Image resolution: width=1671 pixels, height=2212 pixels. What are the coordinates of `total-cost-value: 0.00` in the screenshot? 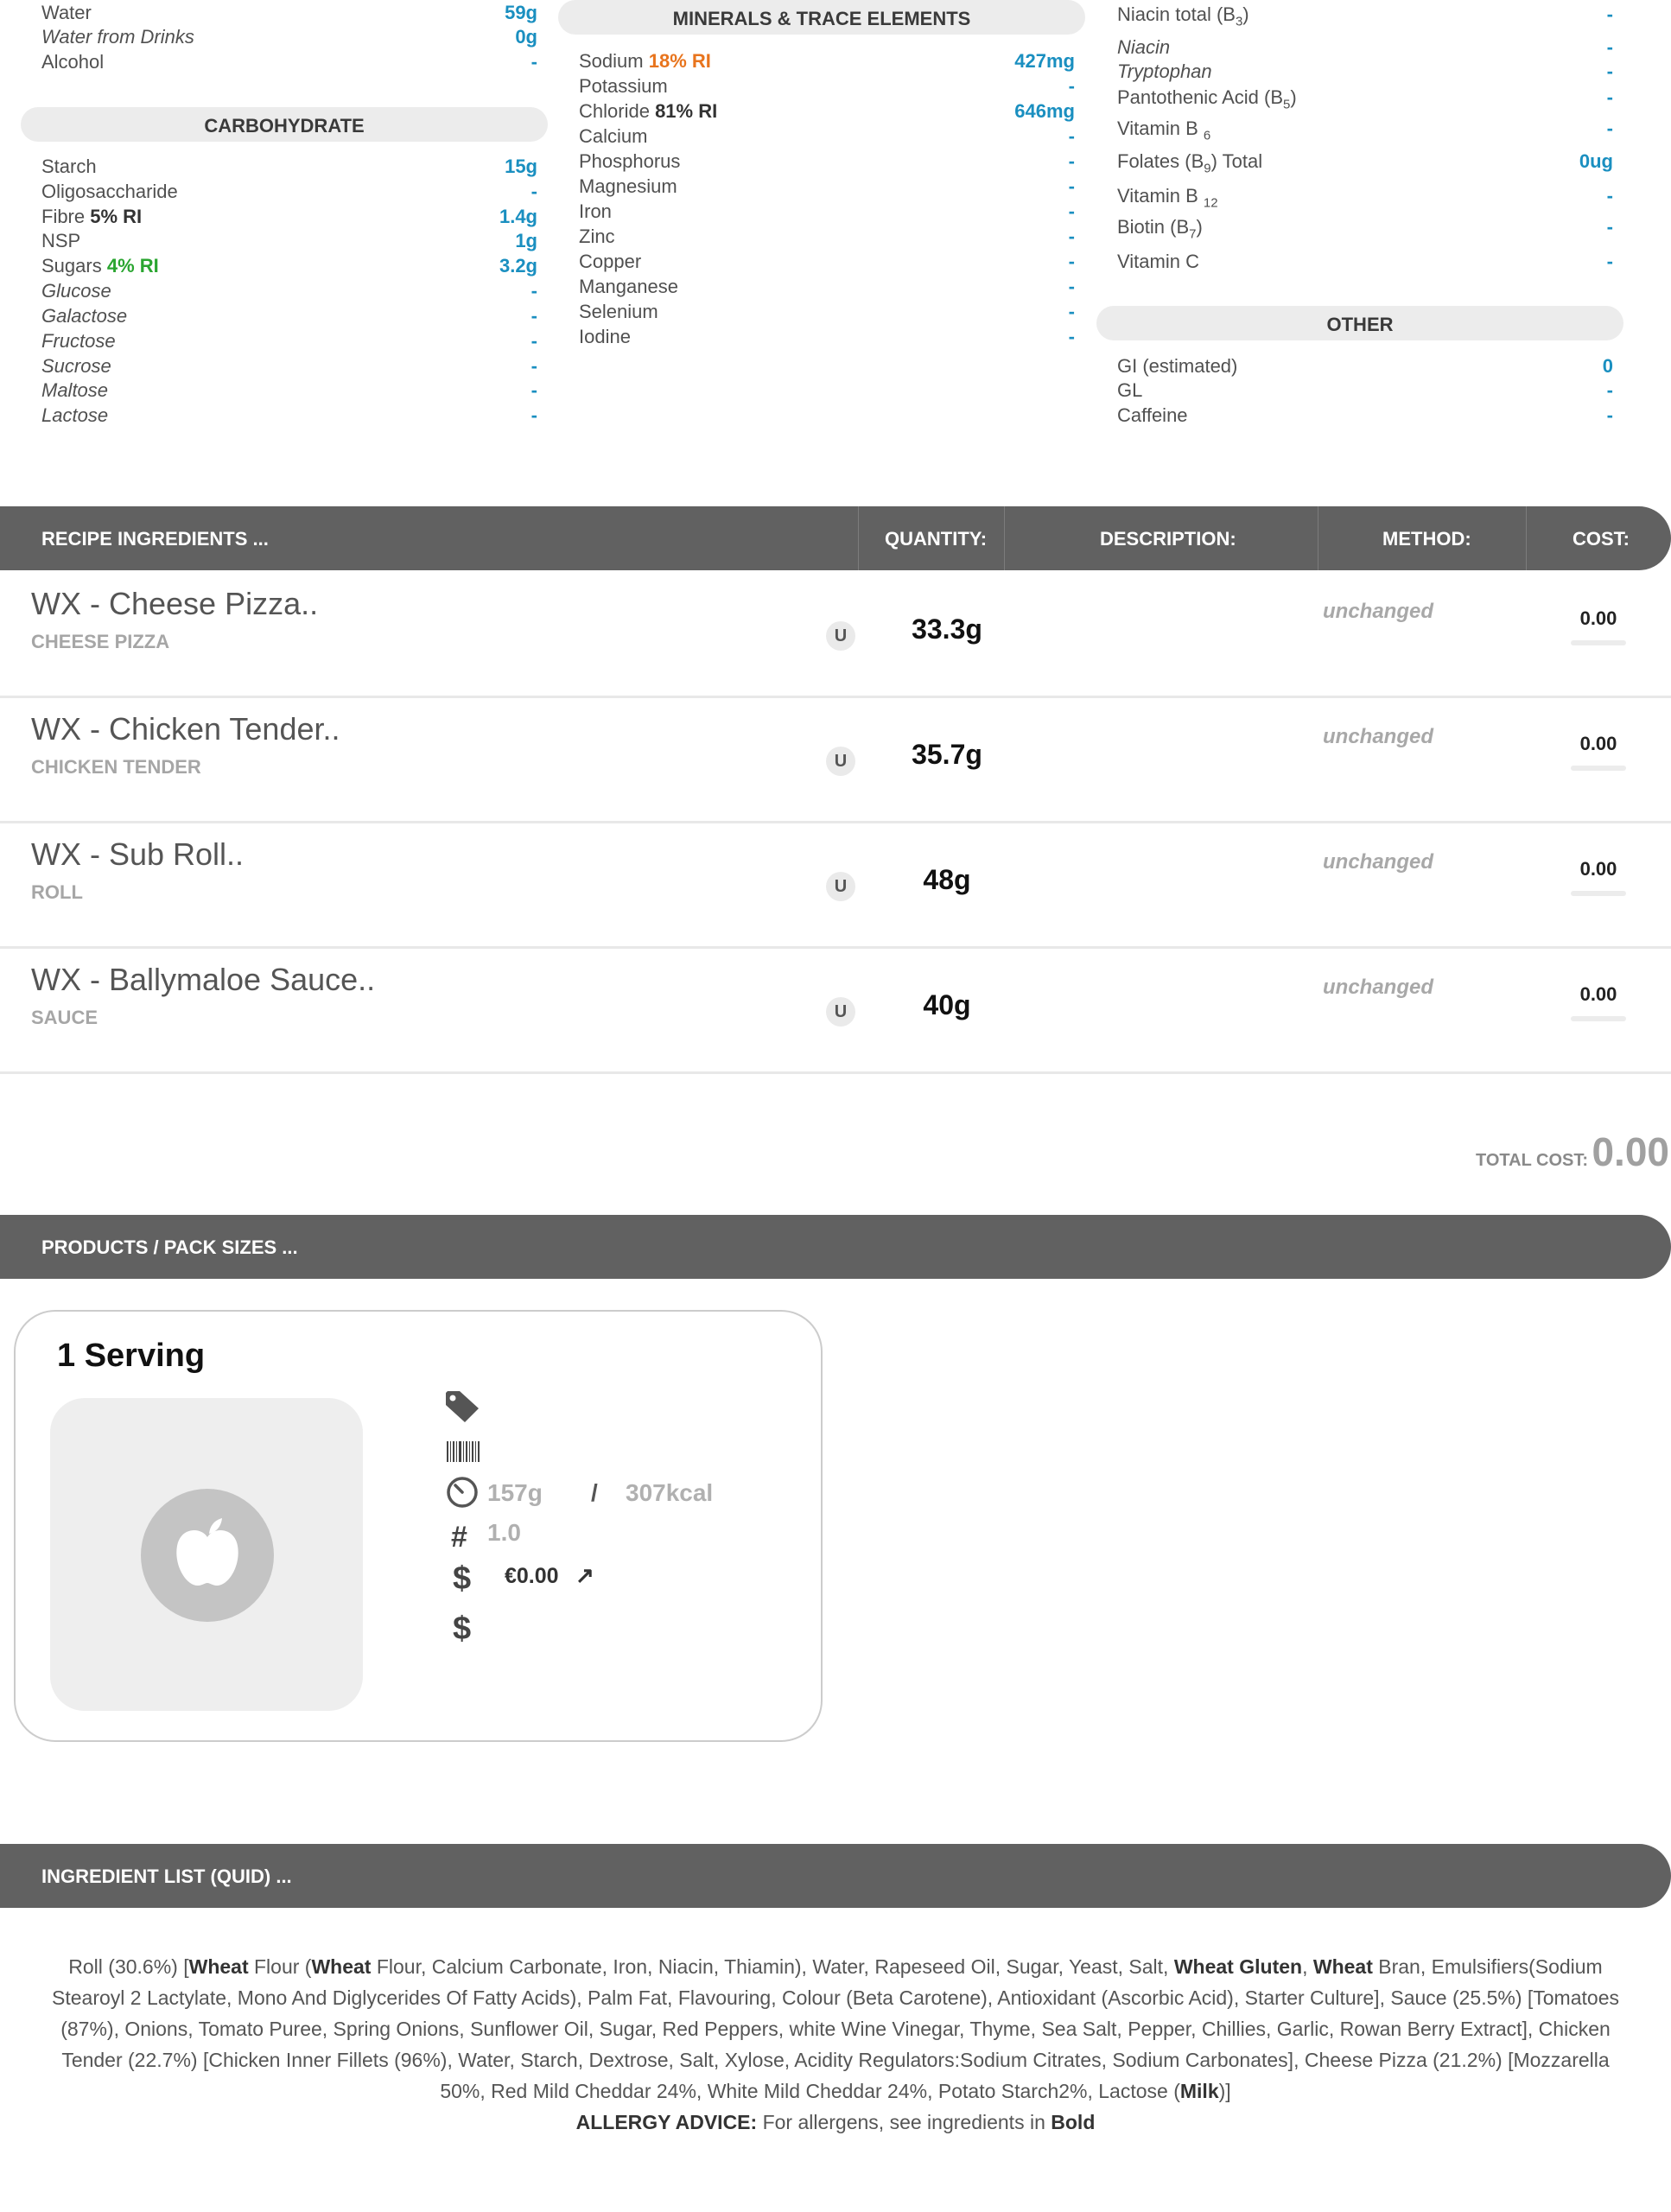 It's located at (1630, 1151).